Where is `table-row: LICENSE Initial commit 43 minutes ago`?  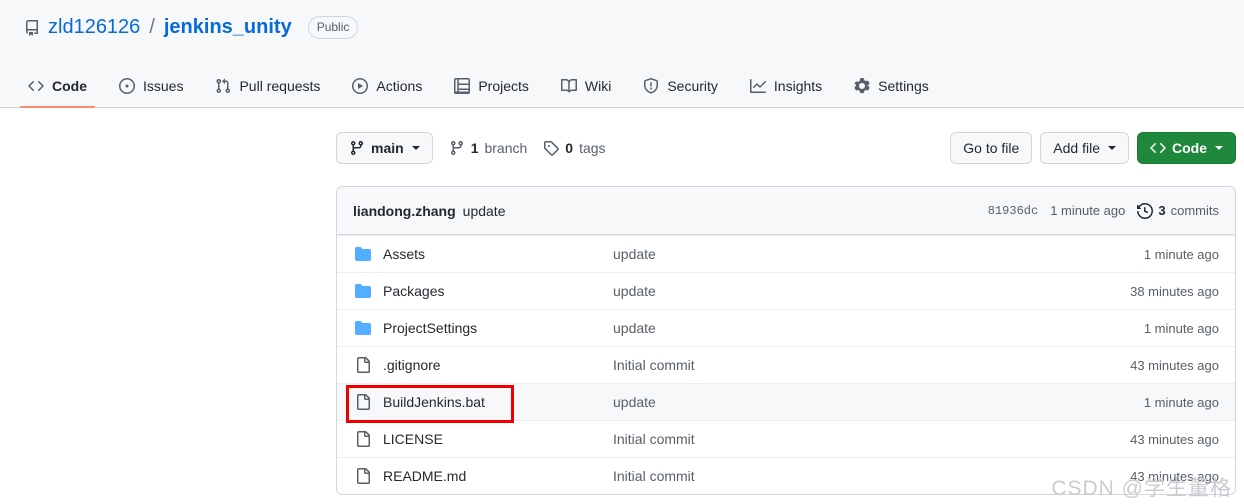 table-row: LICENSE Initial commit 43 minutes ago is located at coordinates (786, 438).